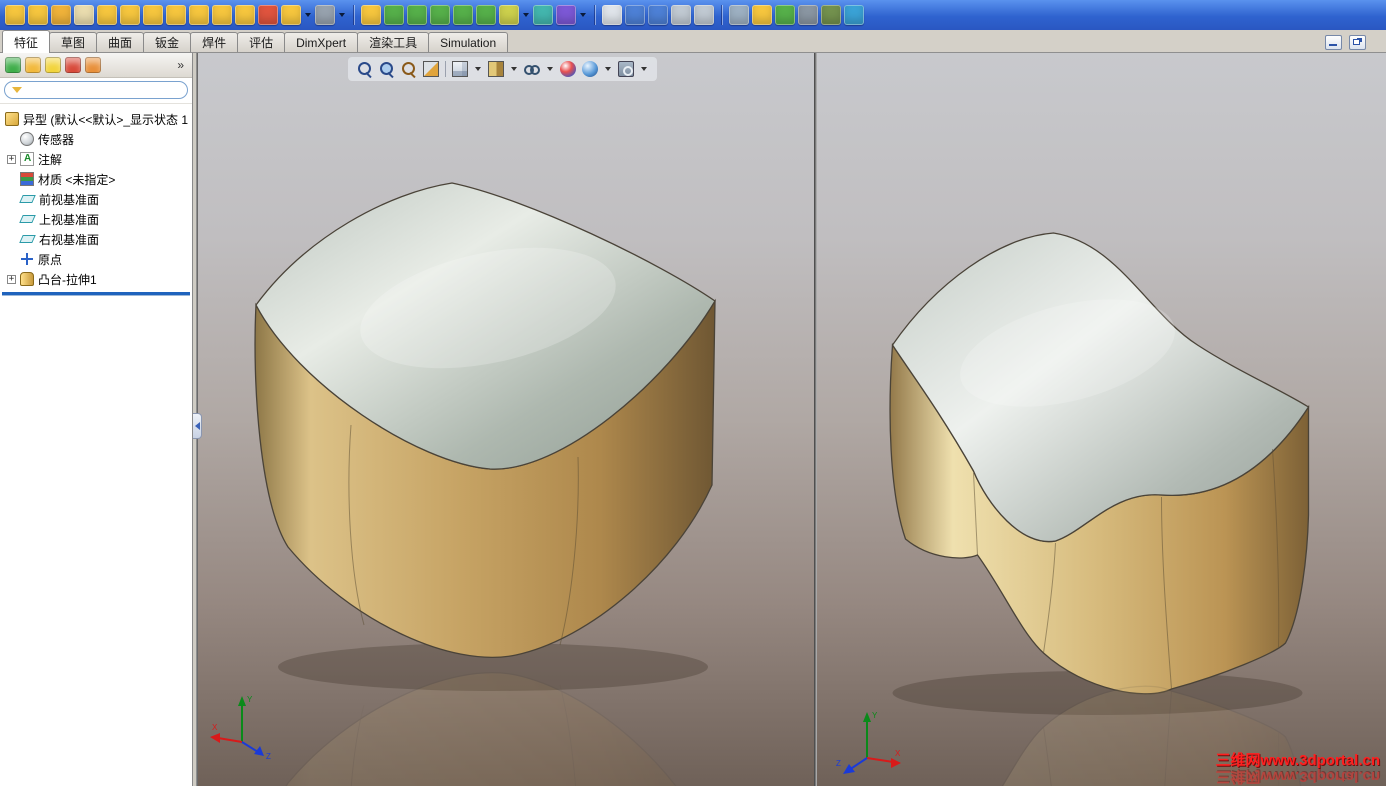 This screenshot has height=786, width=1386. What do you see at coordinates (568, 69) in the screenshot?
I see `edit-appearance-icon` at bounding box center [568, 69].